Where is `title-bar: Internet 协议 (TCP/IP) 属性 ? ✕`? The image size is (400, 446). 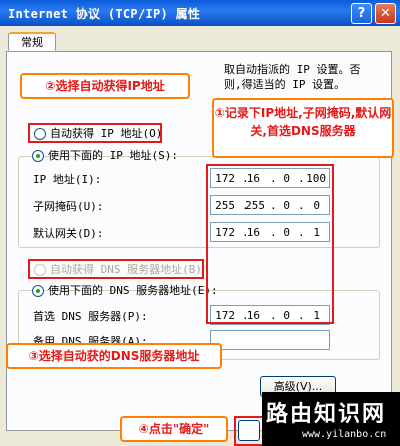 title-bar: Internet 协议 (TCP/IP) 属性 ? ✕ is located at coordinates (200, 13).